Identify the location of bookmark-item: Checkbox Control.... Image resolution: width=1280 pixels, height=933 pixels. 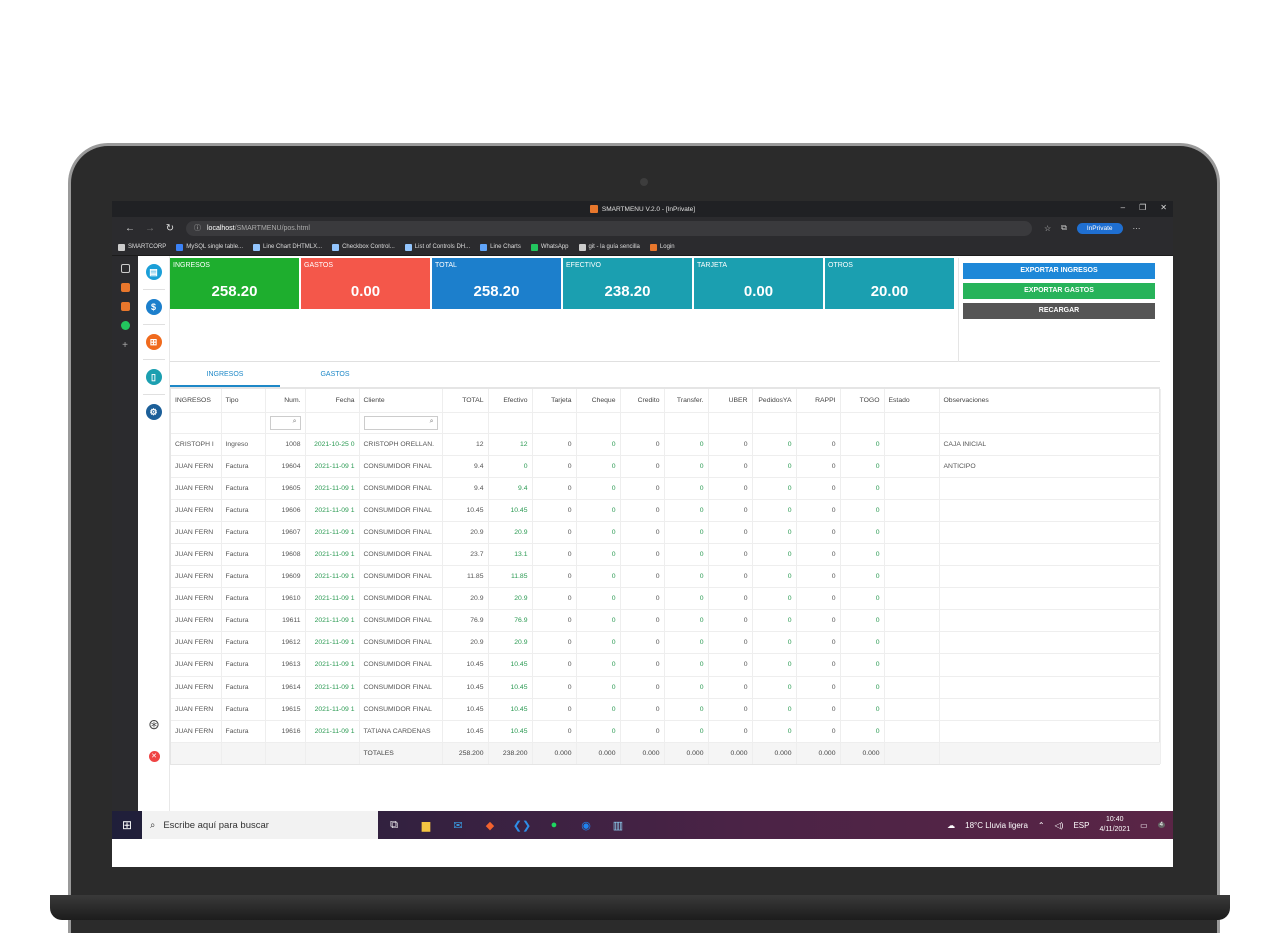
(363, 247).